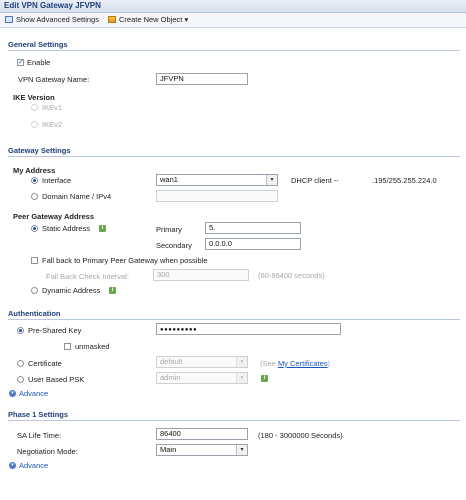  Describe the element at coordinates (57, 180) in the screenshot. I see `interface-label: Interface` at that location.